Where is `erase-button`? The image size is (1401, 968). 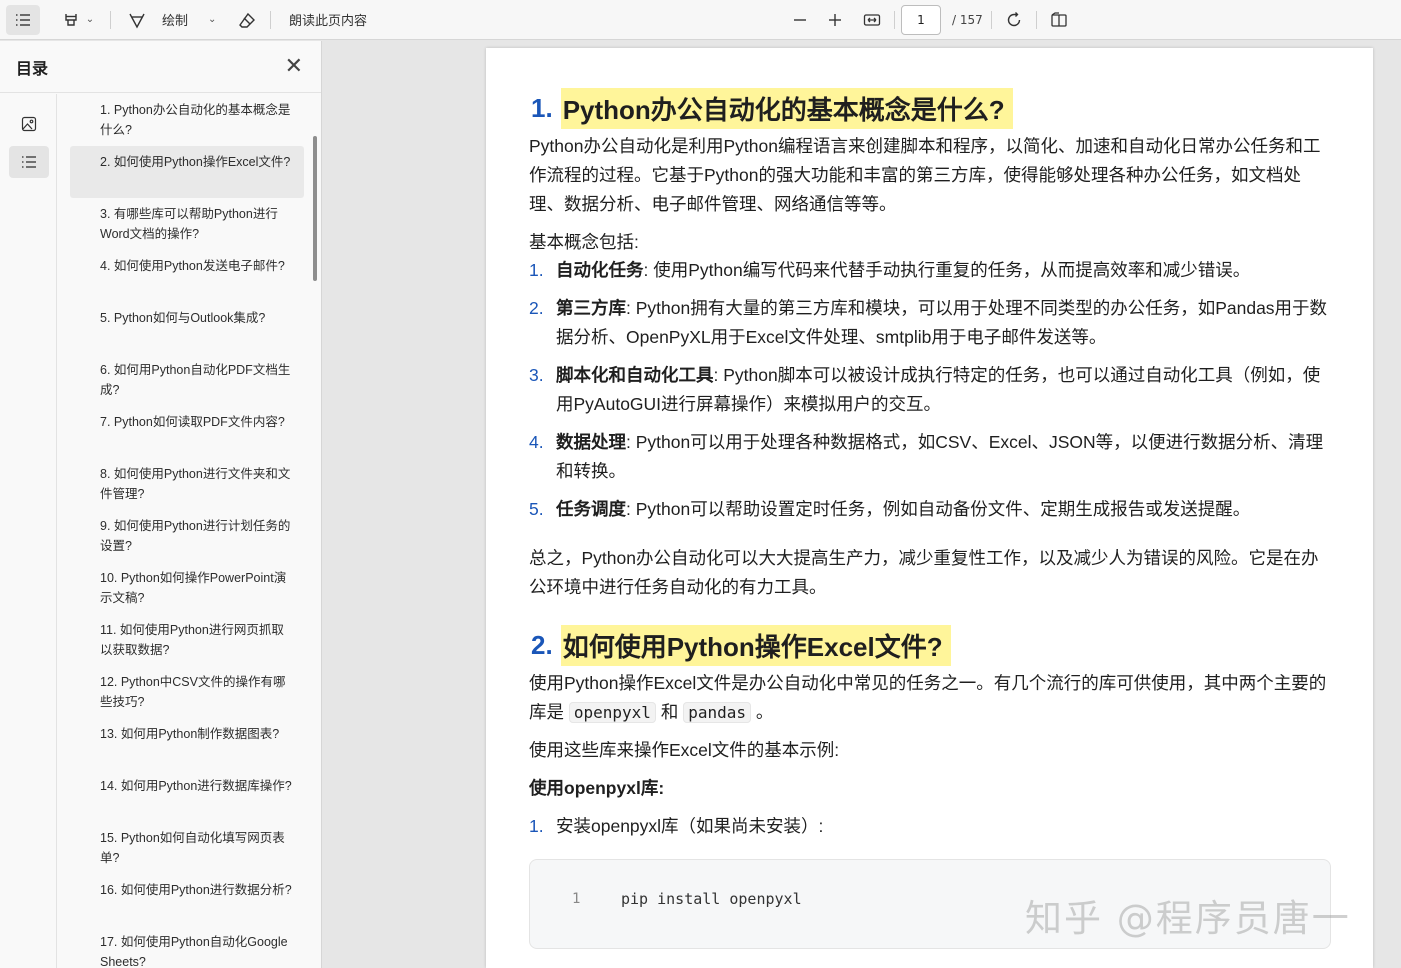
erase-button is located at coordinates (247, 20).